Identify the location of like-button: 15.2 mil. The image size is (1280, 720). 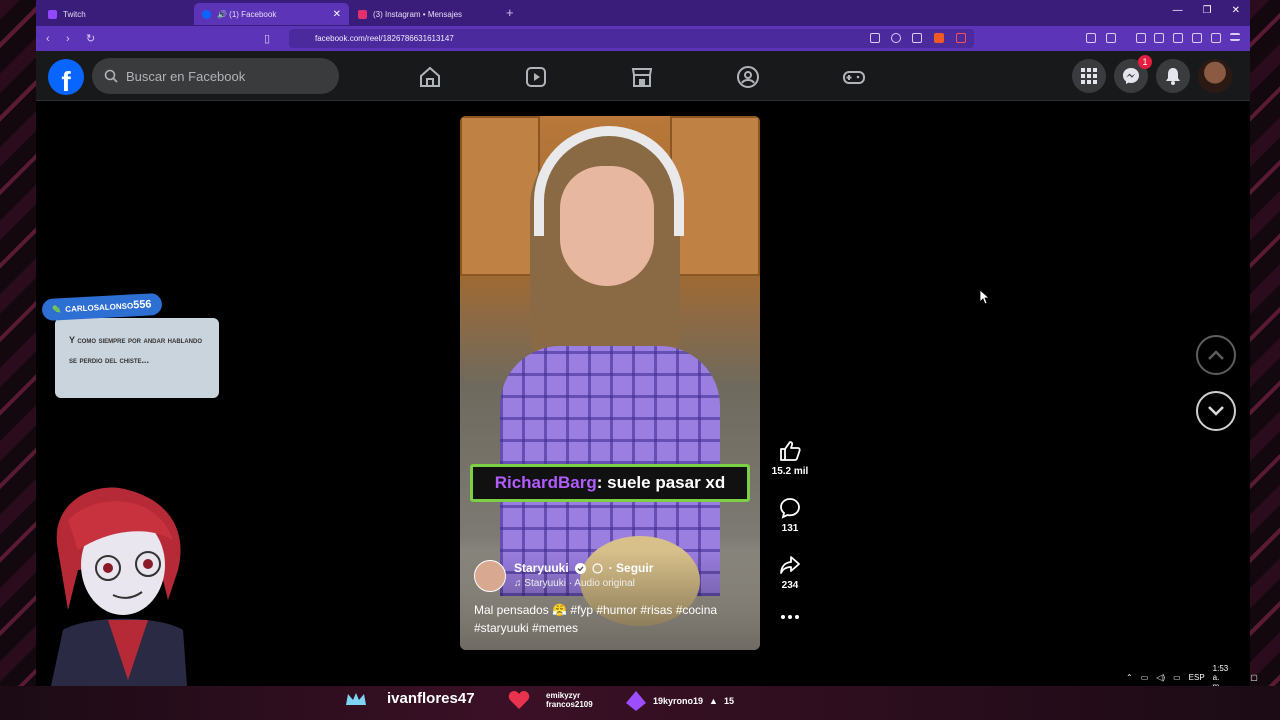
(790, 458).